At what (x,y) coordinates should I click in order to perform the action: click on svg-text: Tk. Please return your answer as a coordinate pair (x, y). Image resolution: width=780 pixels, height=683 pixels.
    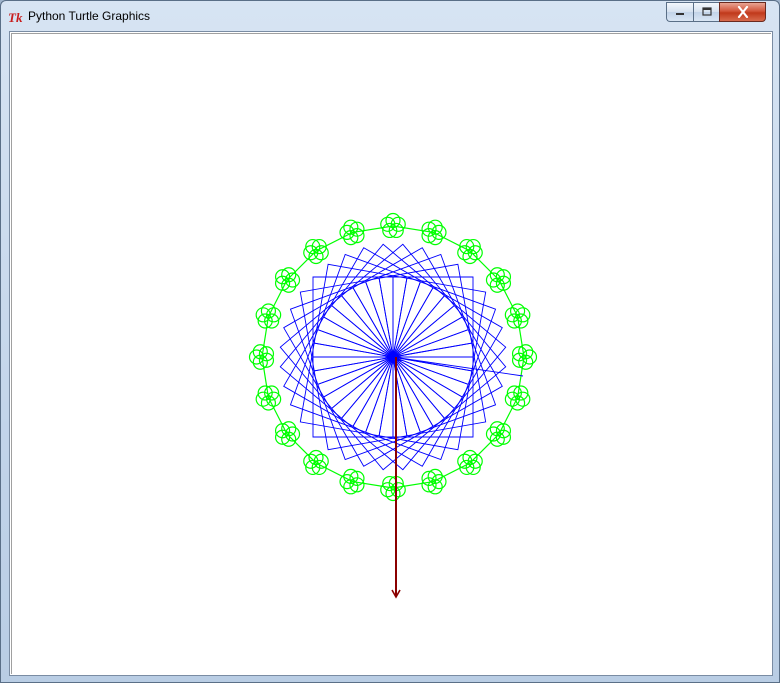
    Looking at the image, I should click on (15, 17).